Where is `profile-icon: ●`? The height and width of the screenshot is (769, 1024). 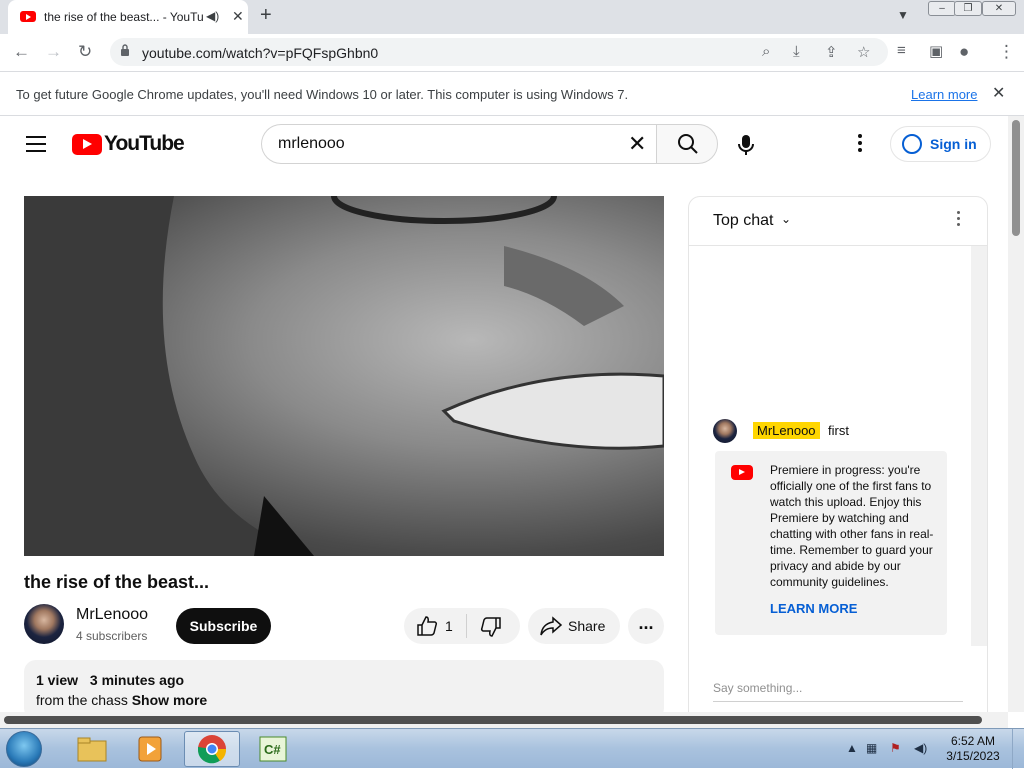
profile-icon: ● is located at coordinates (964, 52).